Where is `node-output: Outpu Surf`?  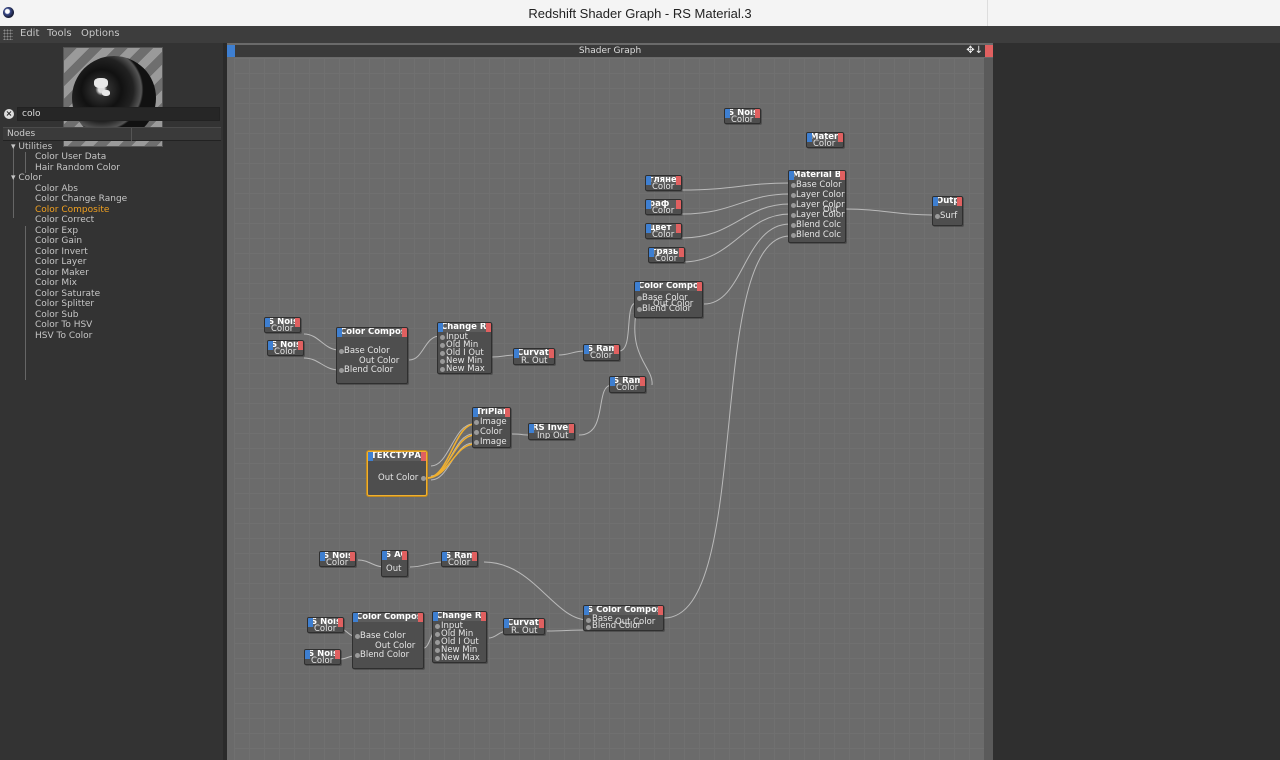 node-output: Outpu Surf is located at coordinates (947, 211).